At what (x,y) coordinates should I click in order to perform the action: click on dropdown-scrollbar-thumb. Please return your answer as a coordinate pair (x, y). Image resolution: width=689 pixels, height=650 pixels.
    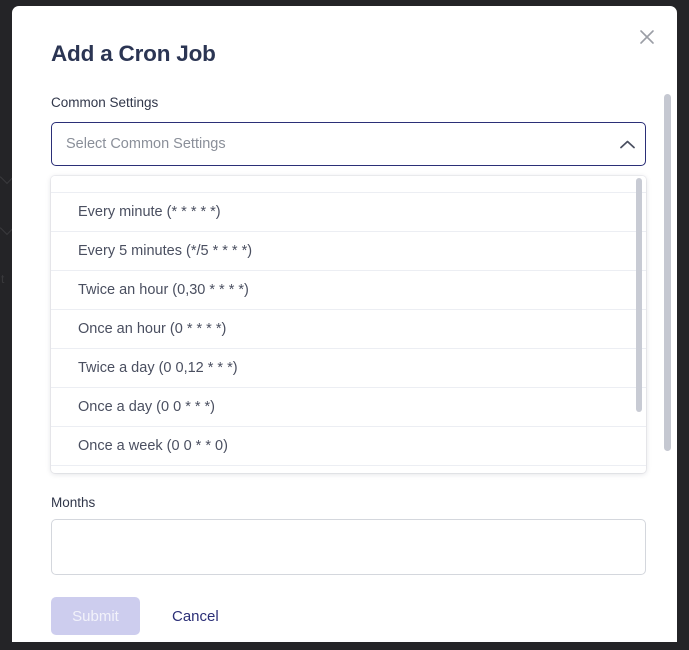
    Looking at the image, I should click on (639, 295).